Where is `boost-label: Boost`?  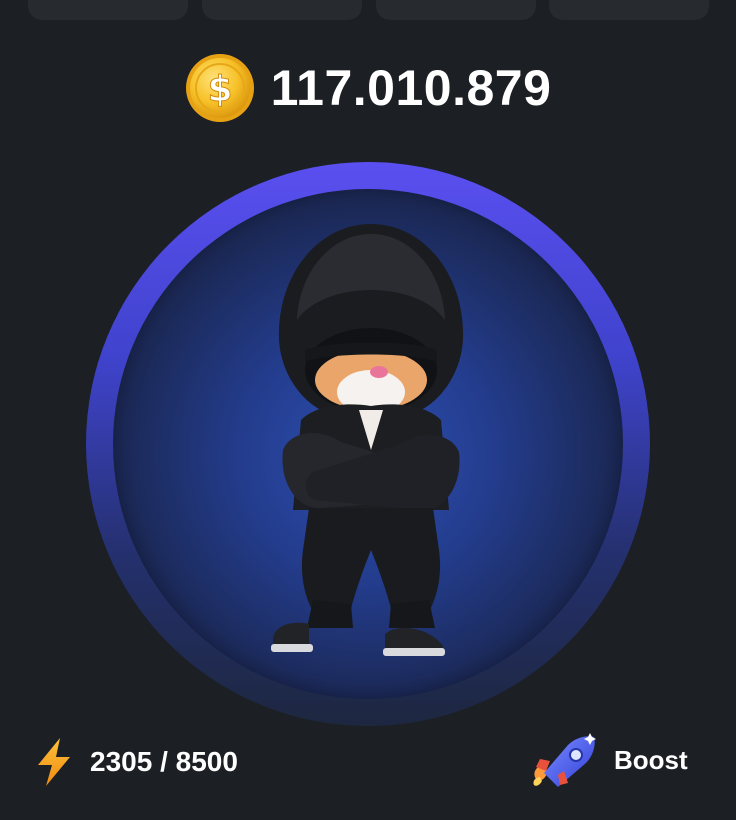
boost-label: Boost is located at coordinates (651, 759).